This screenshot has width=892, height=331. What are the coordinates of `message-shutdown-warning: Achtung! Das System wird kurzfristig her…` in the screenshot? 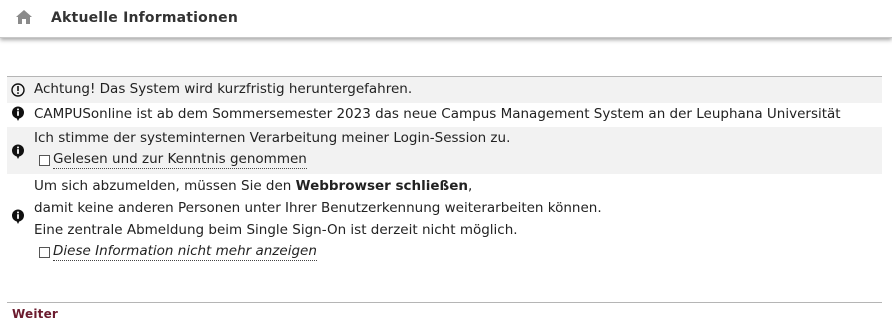 It's located at (444, 90).